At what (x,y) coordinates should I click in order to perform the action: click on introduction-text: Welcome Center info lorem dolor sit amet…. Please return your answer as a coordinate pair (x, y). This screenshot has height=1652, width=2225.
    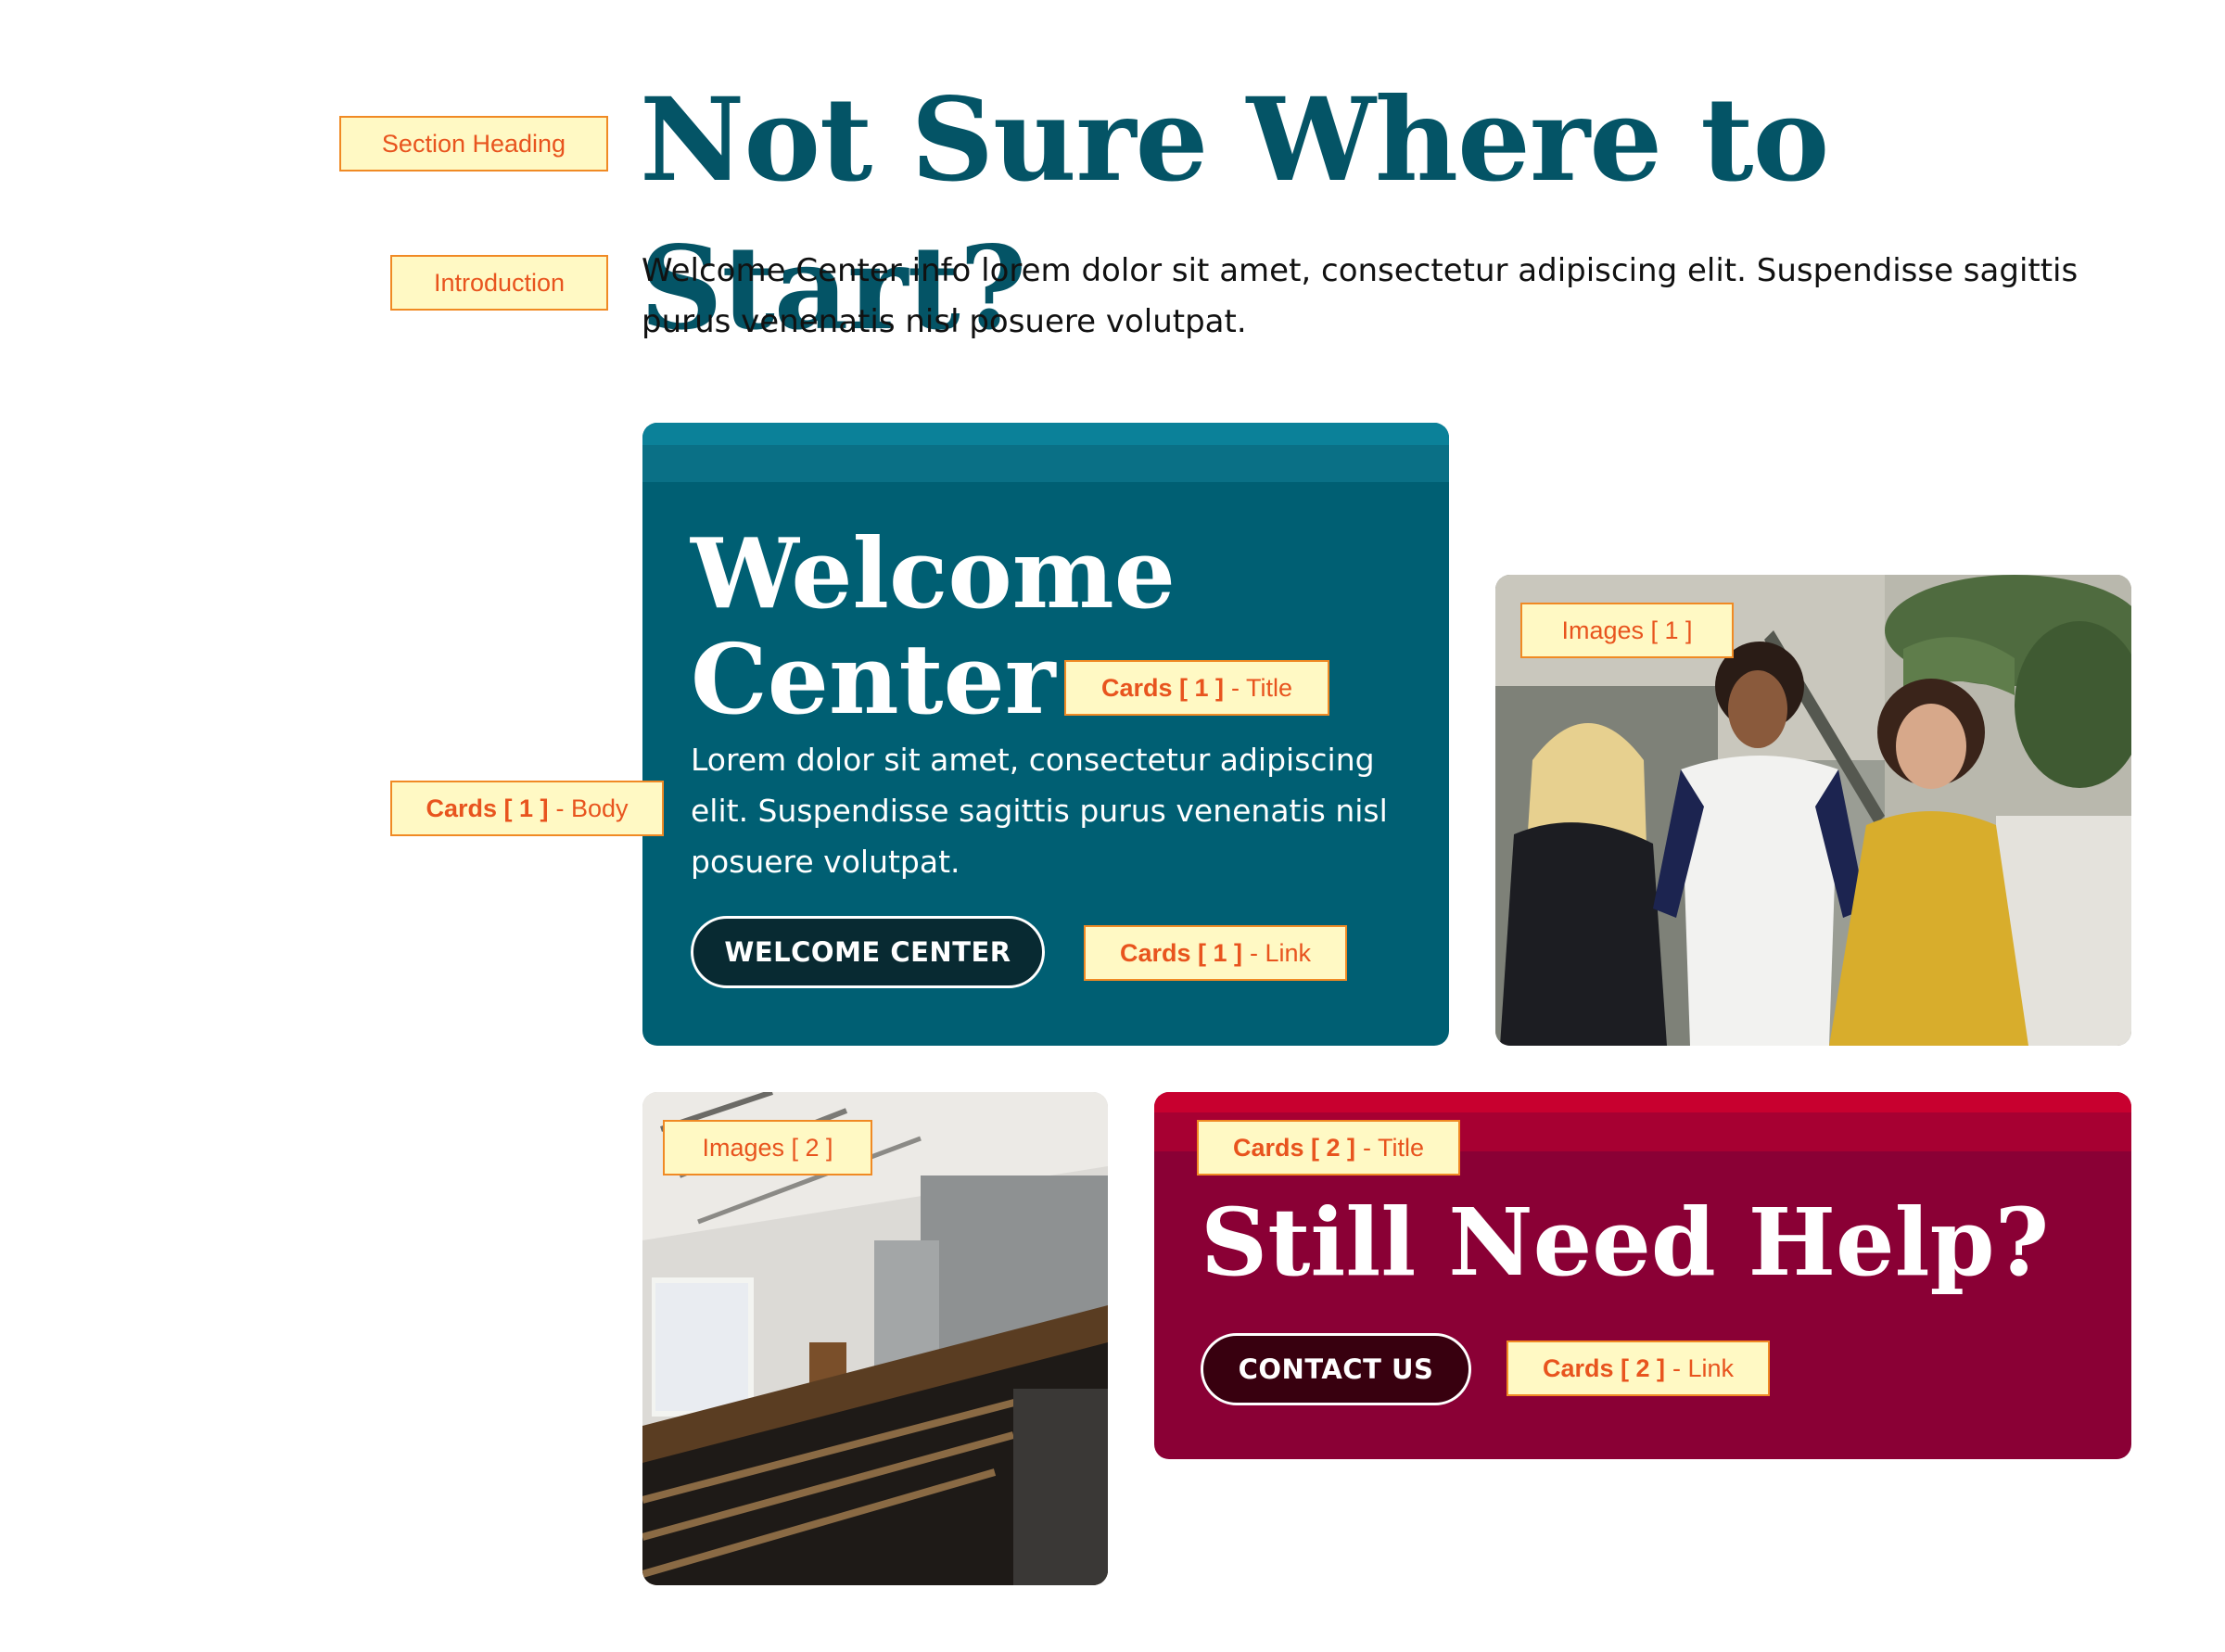
    Looking at the image, I should click on (1360, 296).